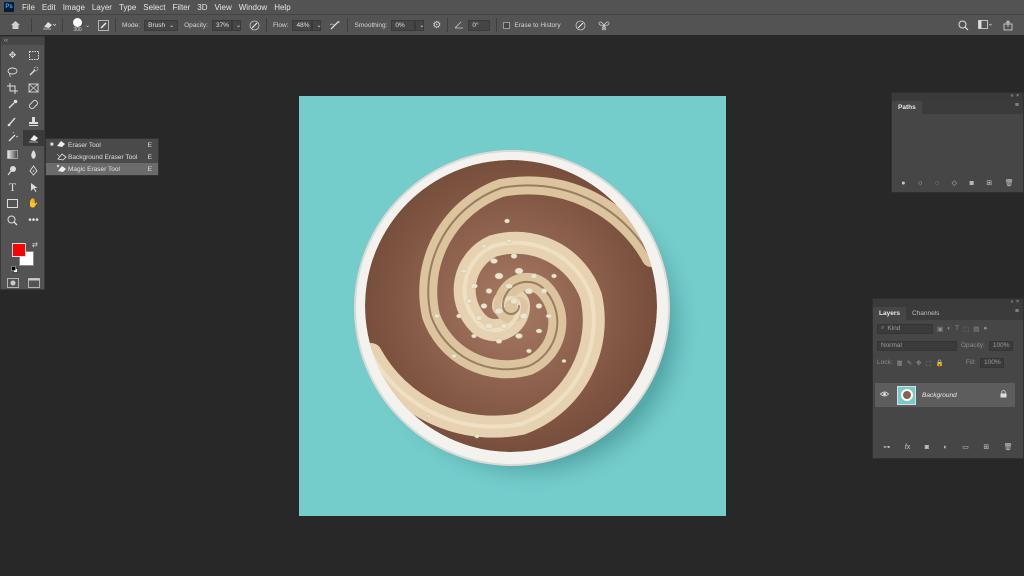 The image size is (1024, 576). I want to click on default-colors-icon, so click(14, 266).